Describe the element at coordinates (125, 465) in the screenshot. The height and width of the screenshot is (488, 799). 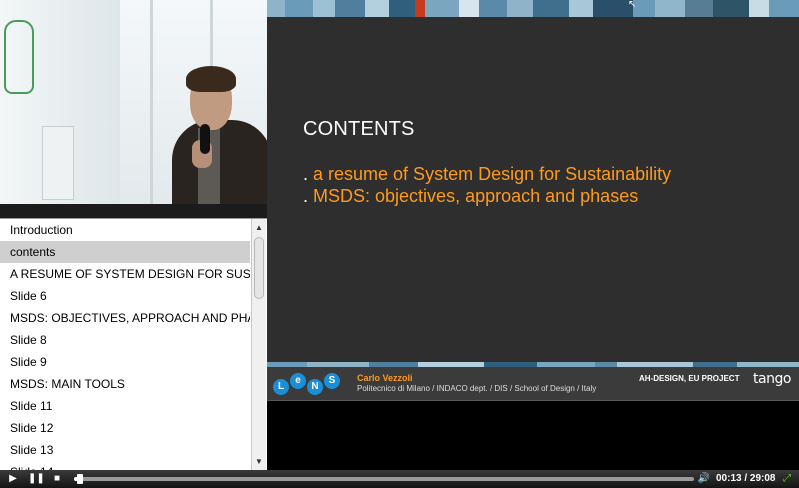
I see `chapter-item: Slide 14` at that location.